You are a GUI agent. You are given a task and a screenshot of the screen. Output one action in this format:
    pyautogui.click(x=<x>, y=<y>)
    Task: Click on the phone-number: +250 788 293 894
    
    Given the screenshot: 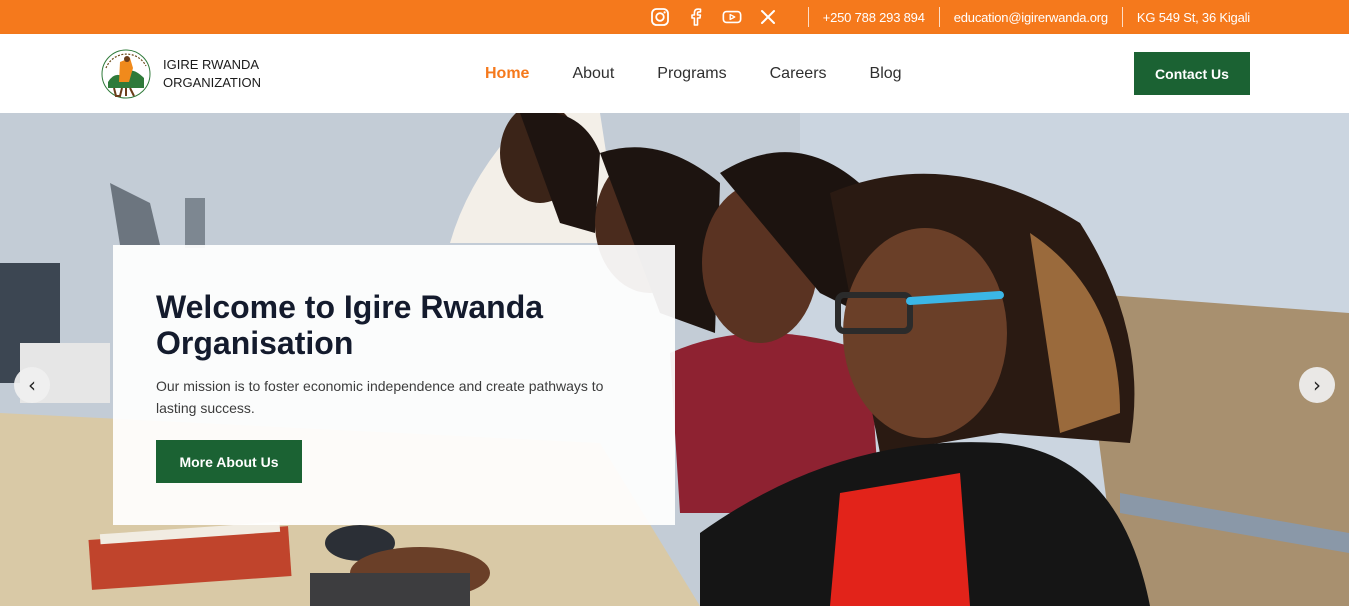 What is the action you would take?
    pyautogui.click(x=874, y=17)
    